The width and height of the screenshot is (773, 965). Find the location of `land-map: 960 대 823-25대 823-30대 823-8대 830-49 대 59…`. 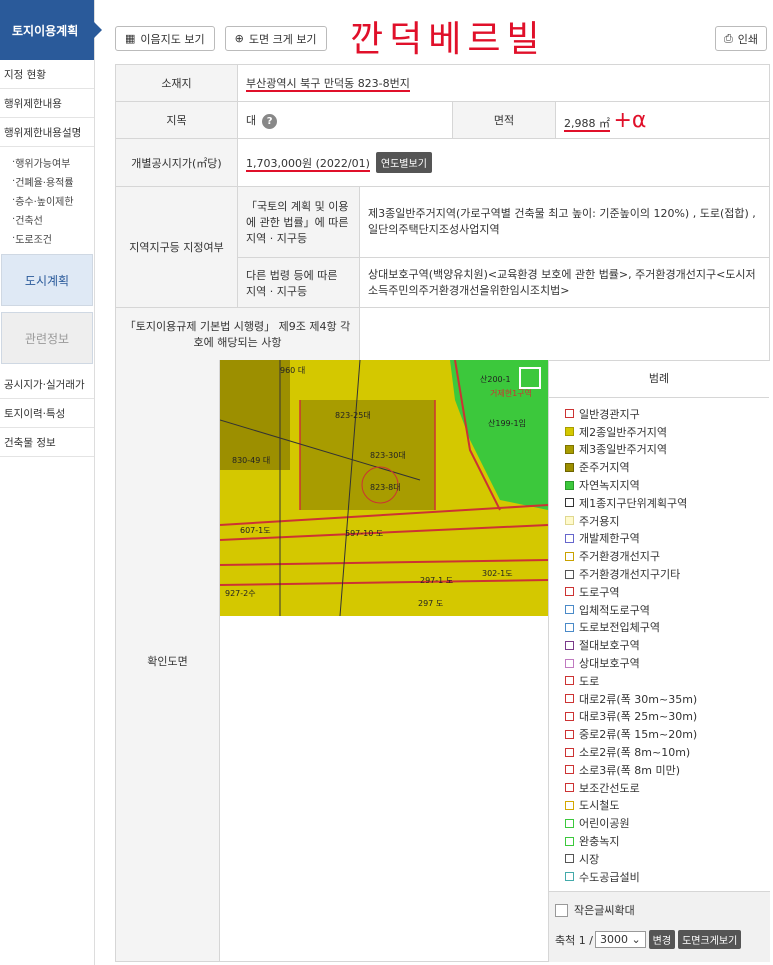

land-map: 960 대 823-25대 823-30대 823-8대 830-49 대 59… is located at coordinates (384, 488).